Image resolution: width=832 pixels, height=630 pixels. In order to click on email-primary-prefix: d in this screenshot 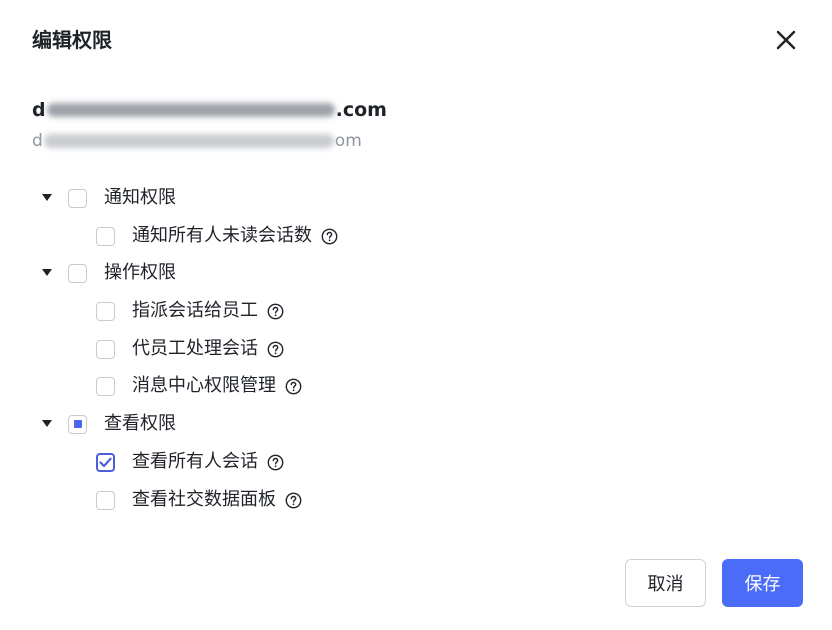, I will do `click(39, 110)`.